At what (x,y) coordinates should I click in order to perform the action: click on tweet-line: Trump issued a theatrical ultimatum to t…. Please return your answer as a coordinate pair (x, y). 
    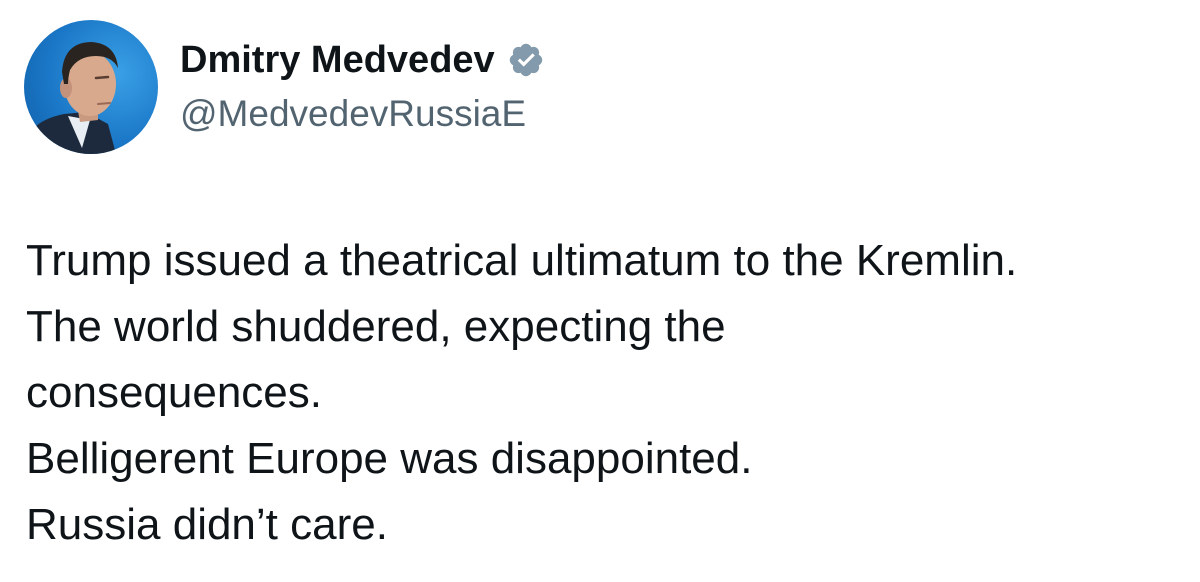
    Looking at the image, I should click on (522, 260).